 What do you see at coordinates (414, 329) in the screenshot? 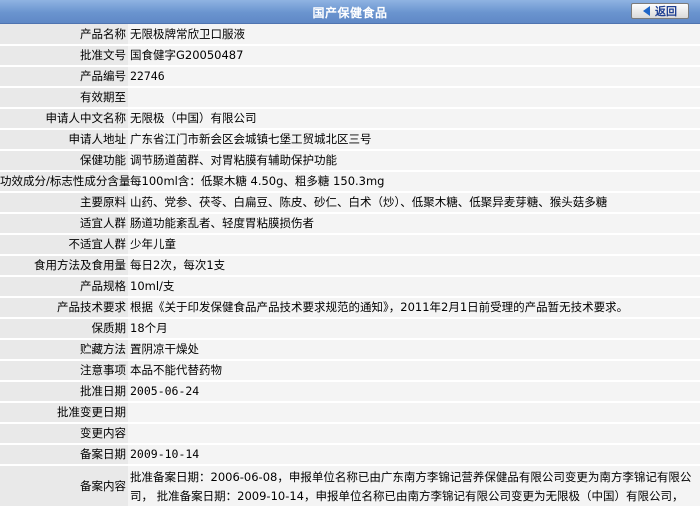
I see `row-value: 18个月` at bounding box center [414, 329].